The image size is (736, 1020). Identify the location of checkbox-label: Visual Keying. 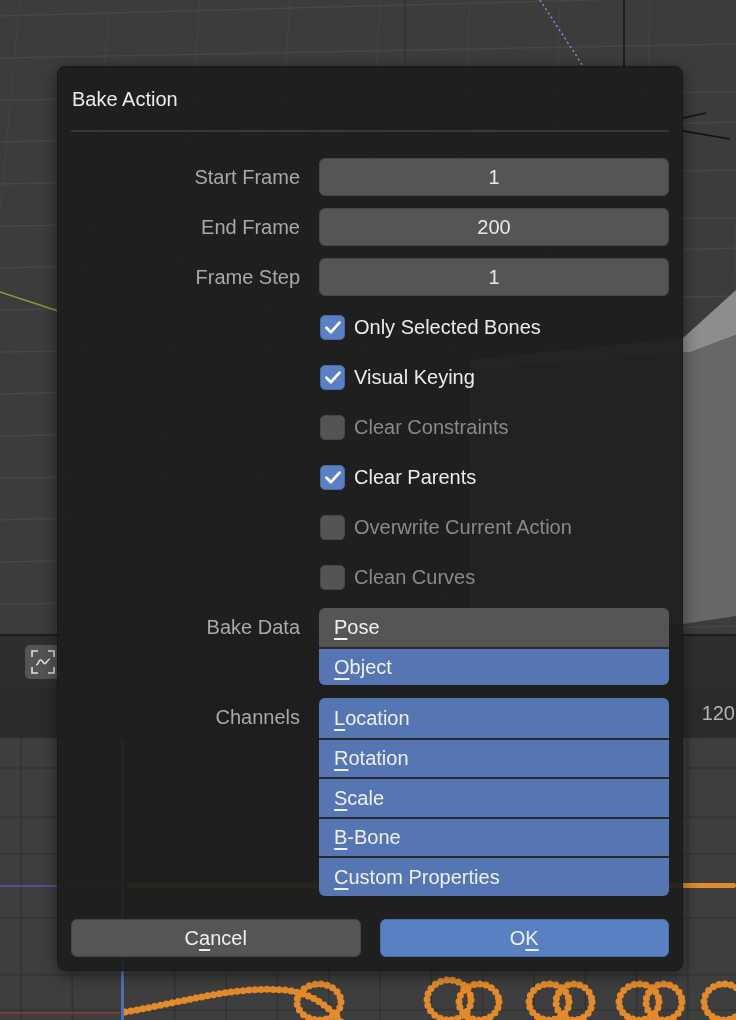
(414, 377).